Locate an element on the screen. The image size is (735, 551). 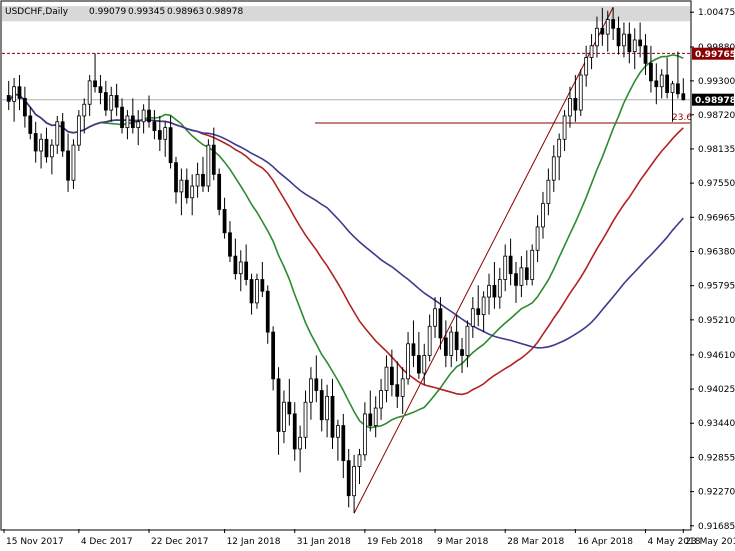
y-axis-tick-label: 0.93440 is located at coordinates (716, 424).